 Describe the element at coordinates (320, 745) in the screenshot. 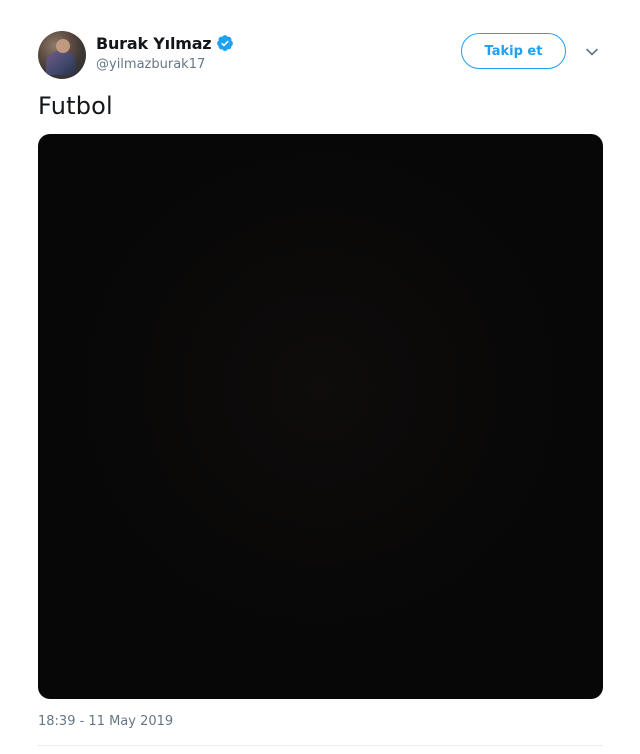

I see `divider` at that location.